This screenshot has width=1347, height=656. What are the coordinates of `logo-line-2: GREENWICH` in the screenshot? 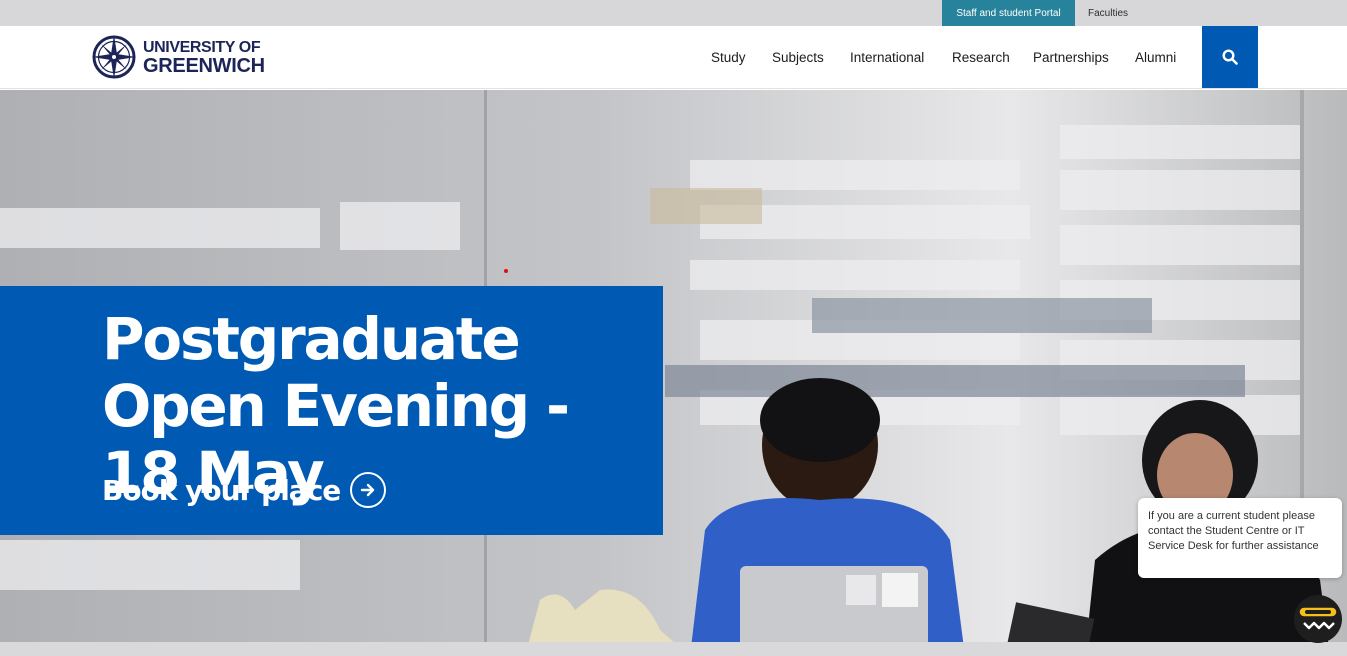 It's located at (204, 66).